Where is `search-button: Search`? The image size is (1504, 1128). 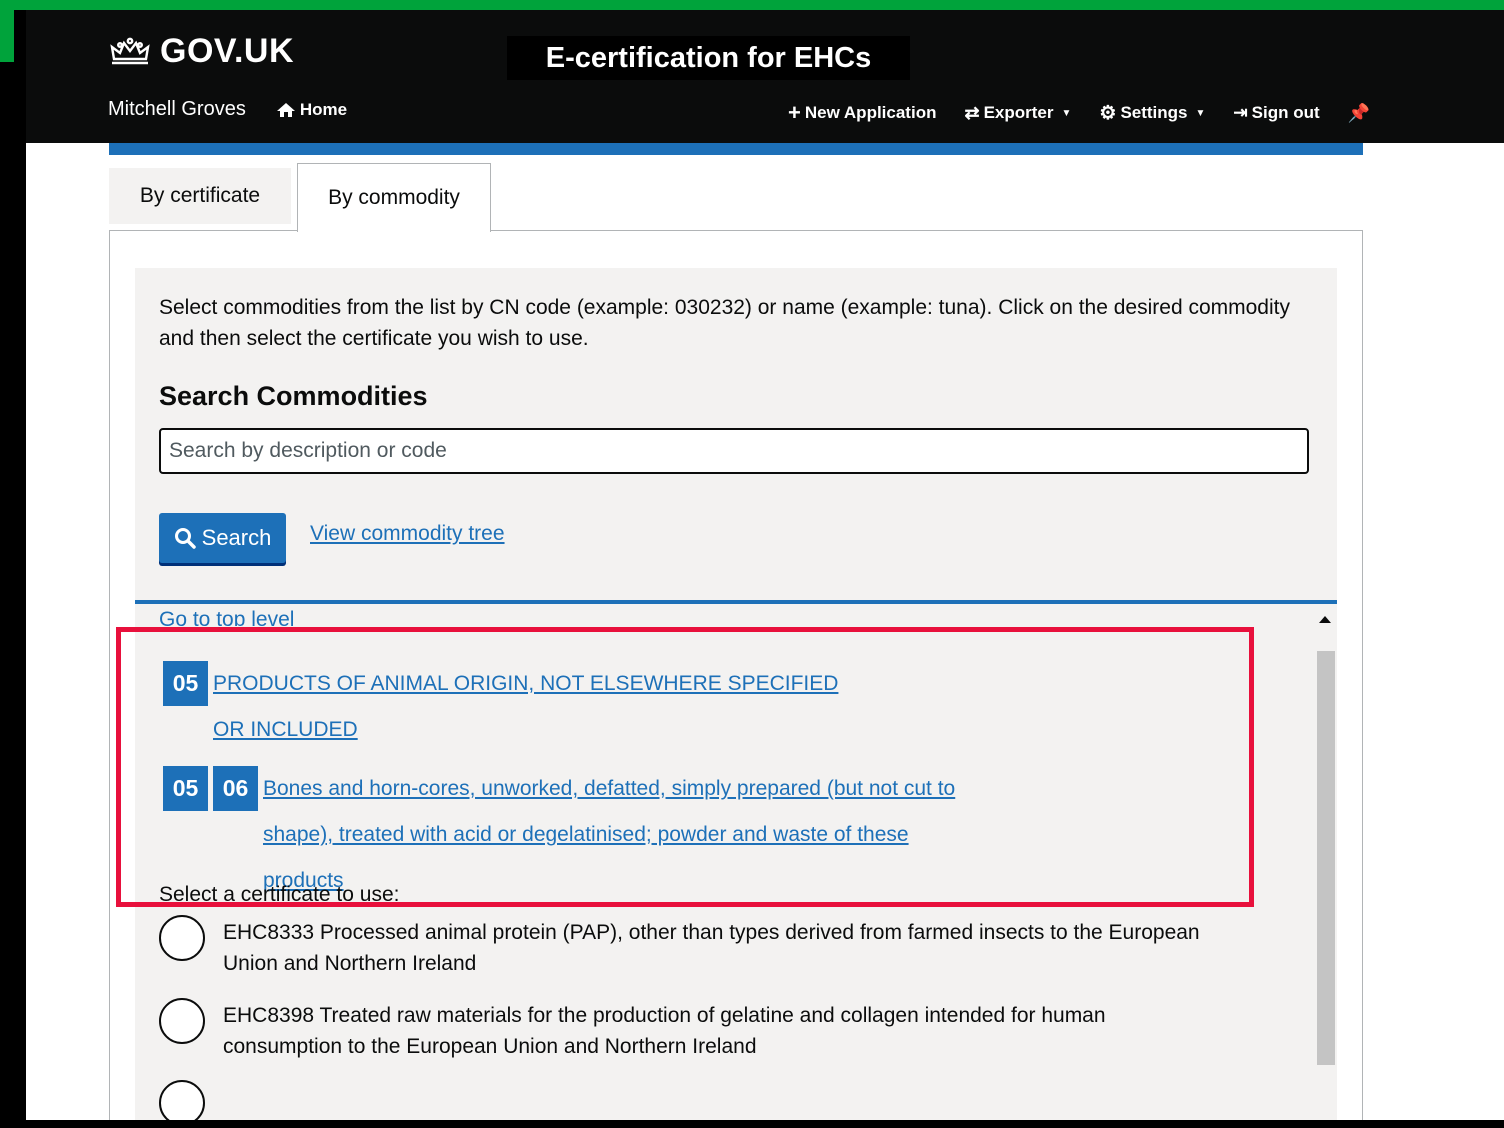
search-button: Search is located at coordinates (222, 538).